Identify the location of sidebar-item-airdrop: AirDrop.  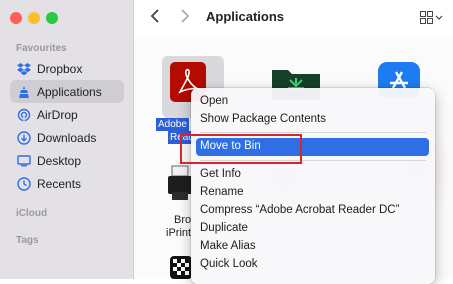
(67, 114).